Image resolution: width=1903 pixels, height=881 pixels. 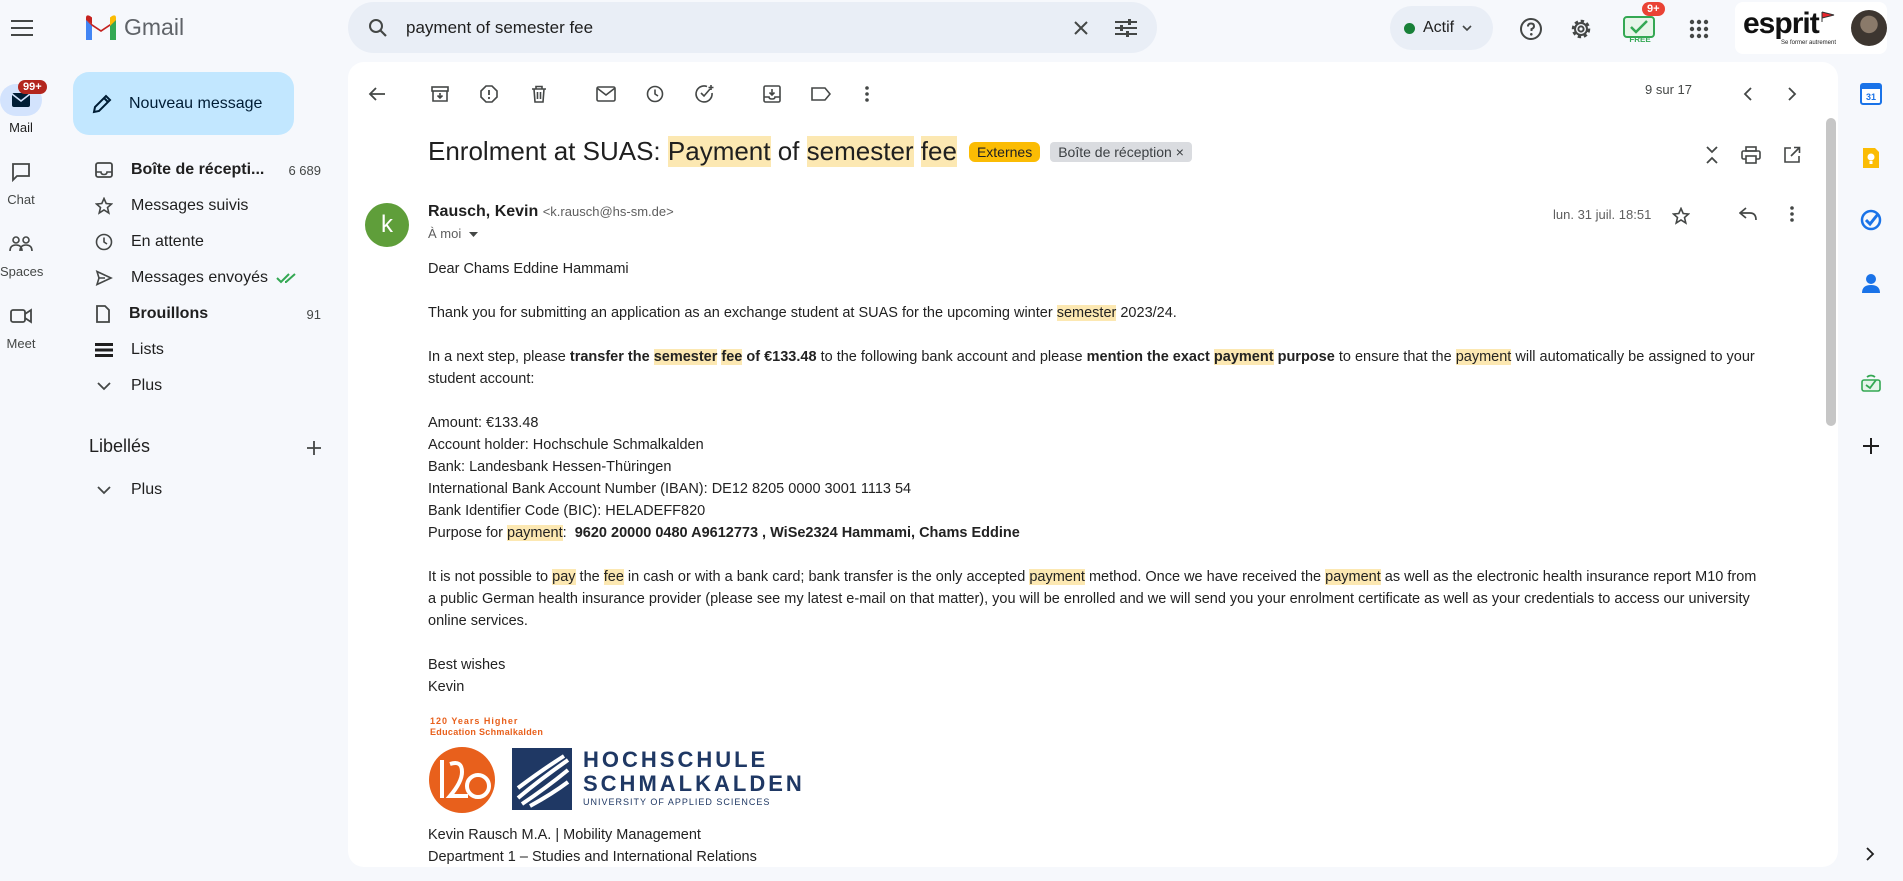 I want to click on addon-icon, so click(x=1871, y=383).